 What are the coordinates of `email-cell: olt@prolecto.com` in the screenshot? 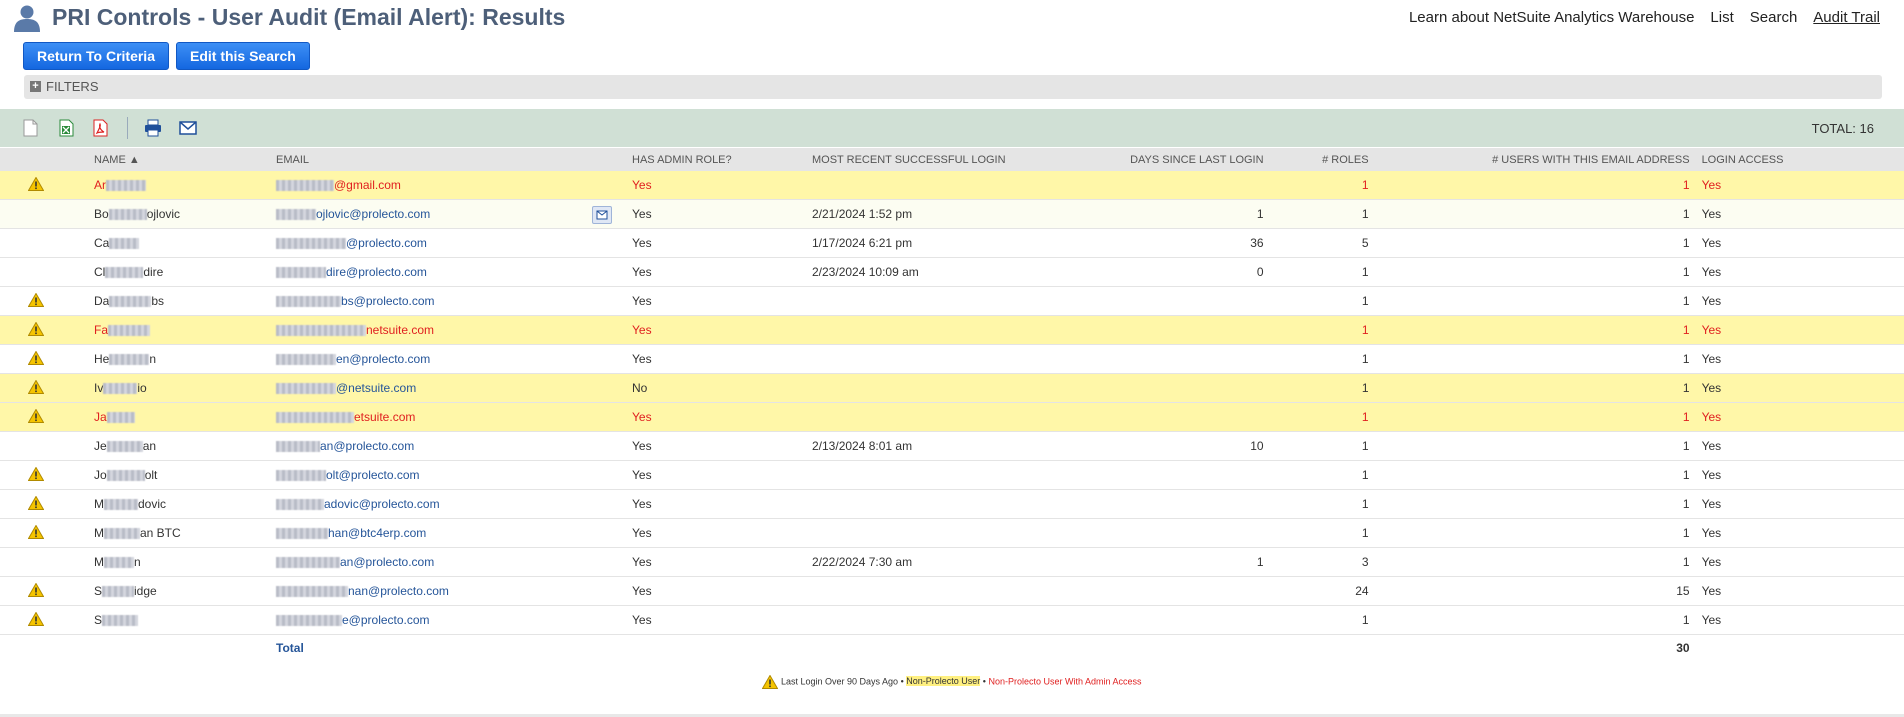 It's located at (448, 475).